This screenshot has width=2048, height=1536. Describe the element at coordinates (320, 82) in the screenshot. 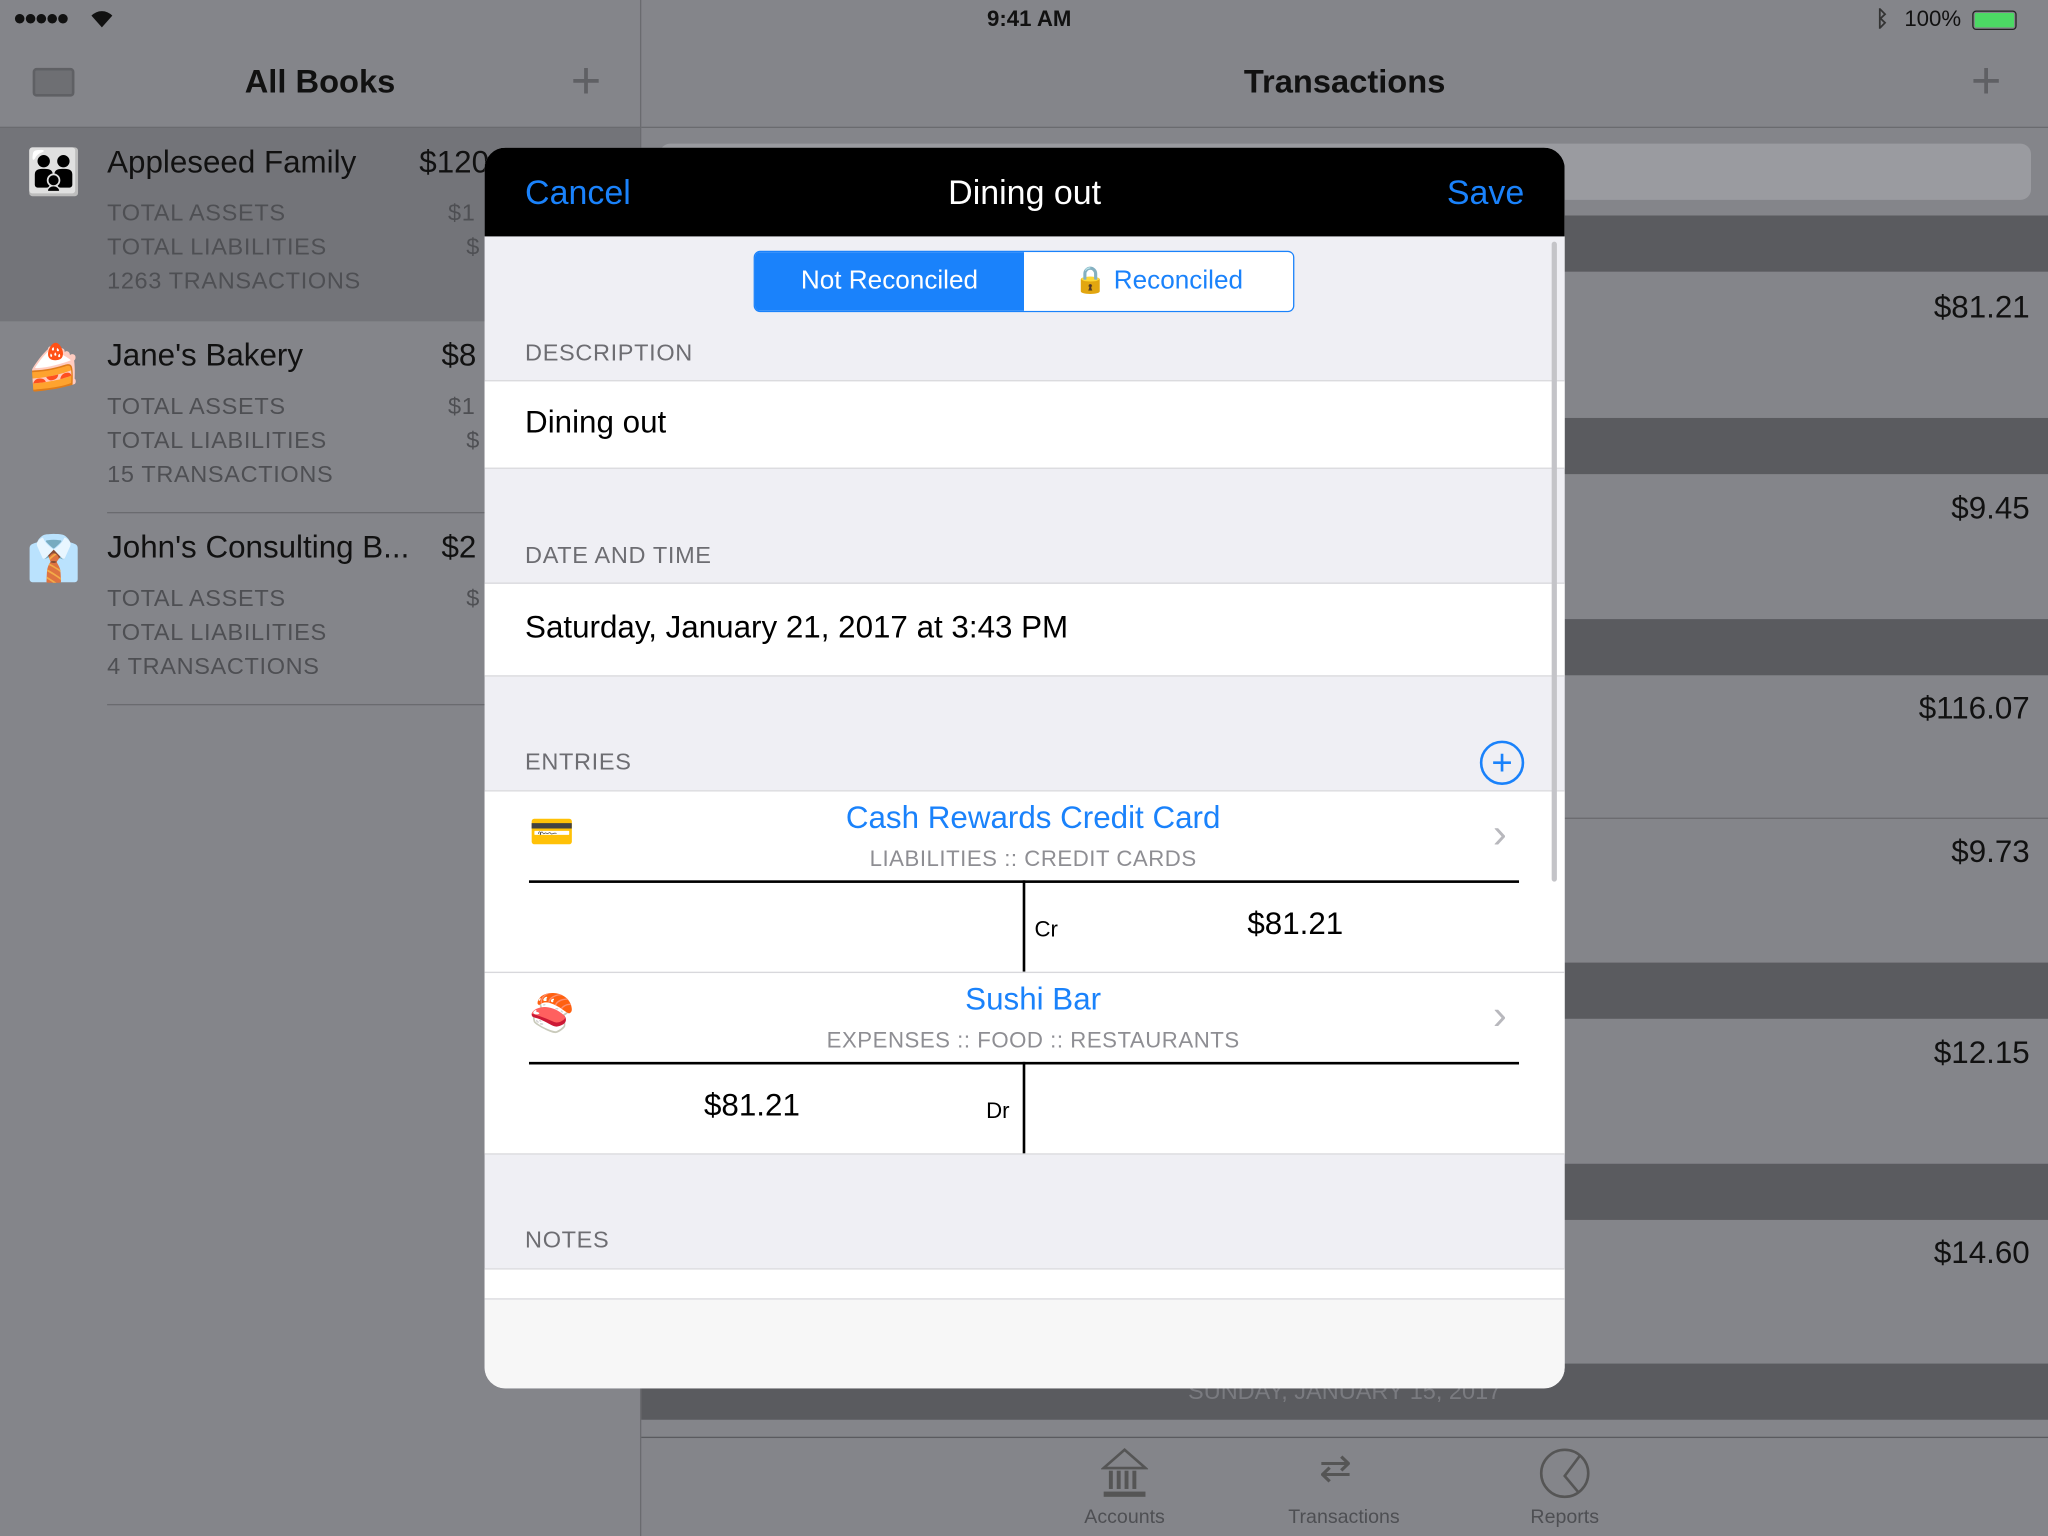

I see `left-title: All Books` at that location.